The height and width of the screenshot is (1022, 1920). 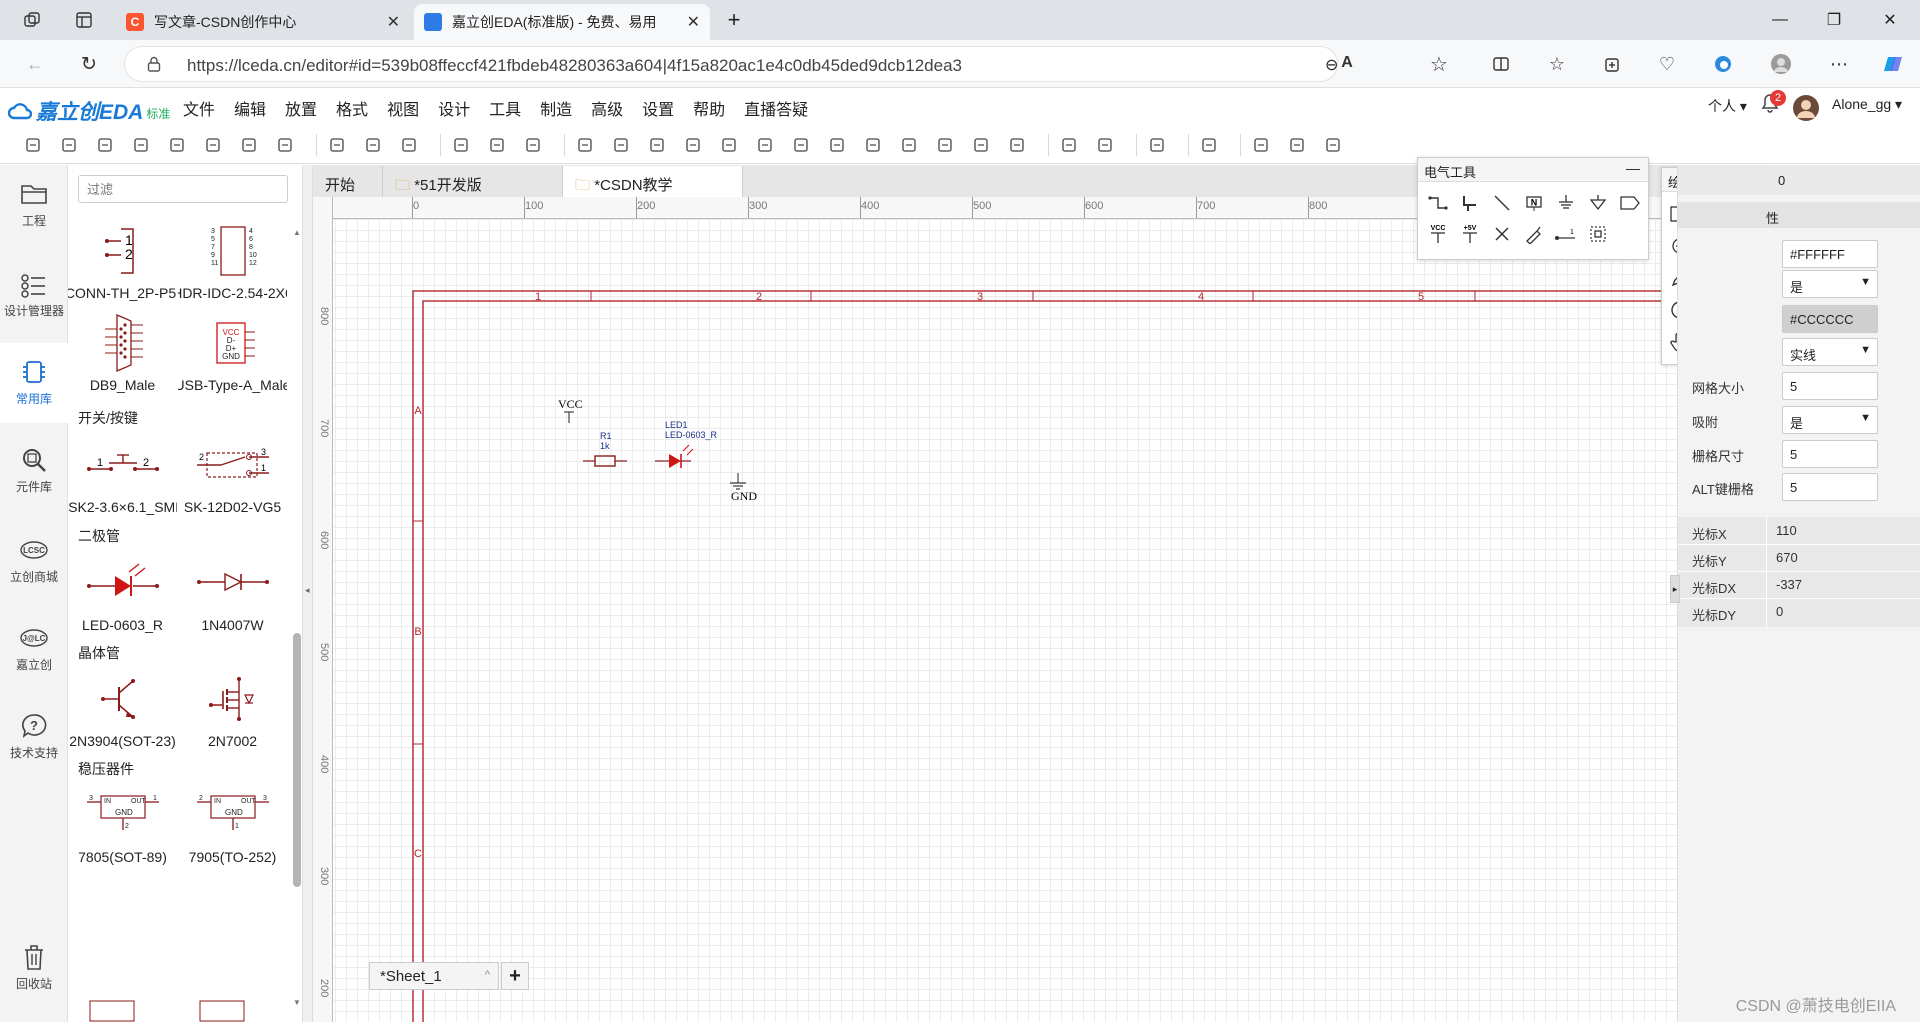 What do you see at coordinates (653, 181) in the screenshot?
I see `doc-tab-csdn: 🗀 *CSDN教学` at bounding box center [653, 181].